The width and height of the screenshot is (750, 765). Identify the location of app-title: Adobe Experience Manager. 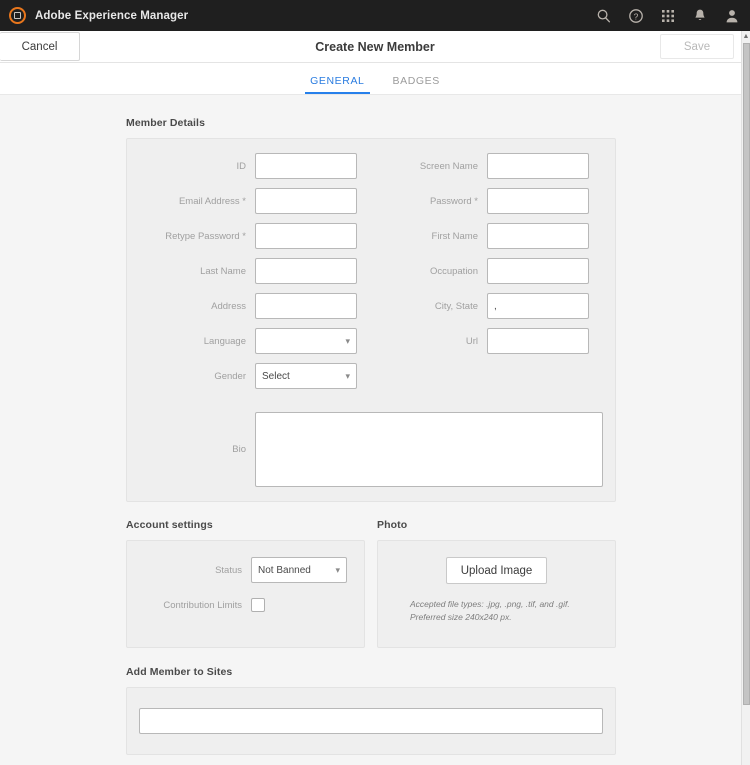
(112, 15).